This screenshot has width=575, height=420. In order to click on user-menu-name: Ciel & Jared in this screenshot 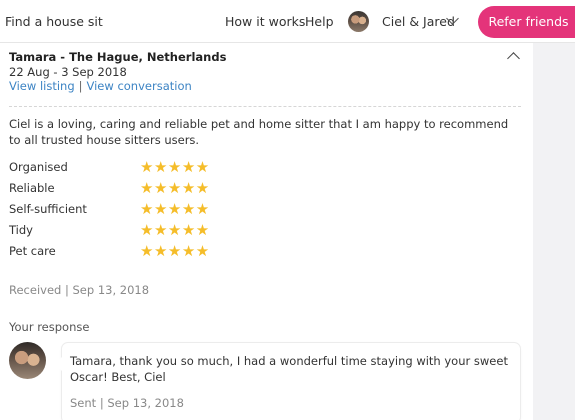, I will do `click(418, 21)`.